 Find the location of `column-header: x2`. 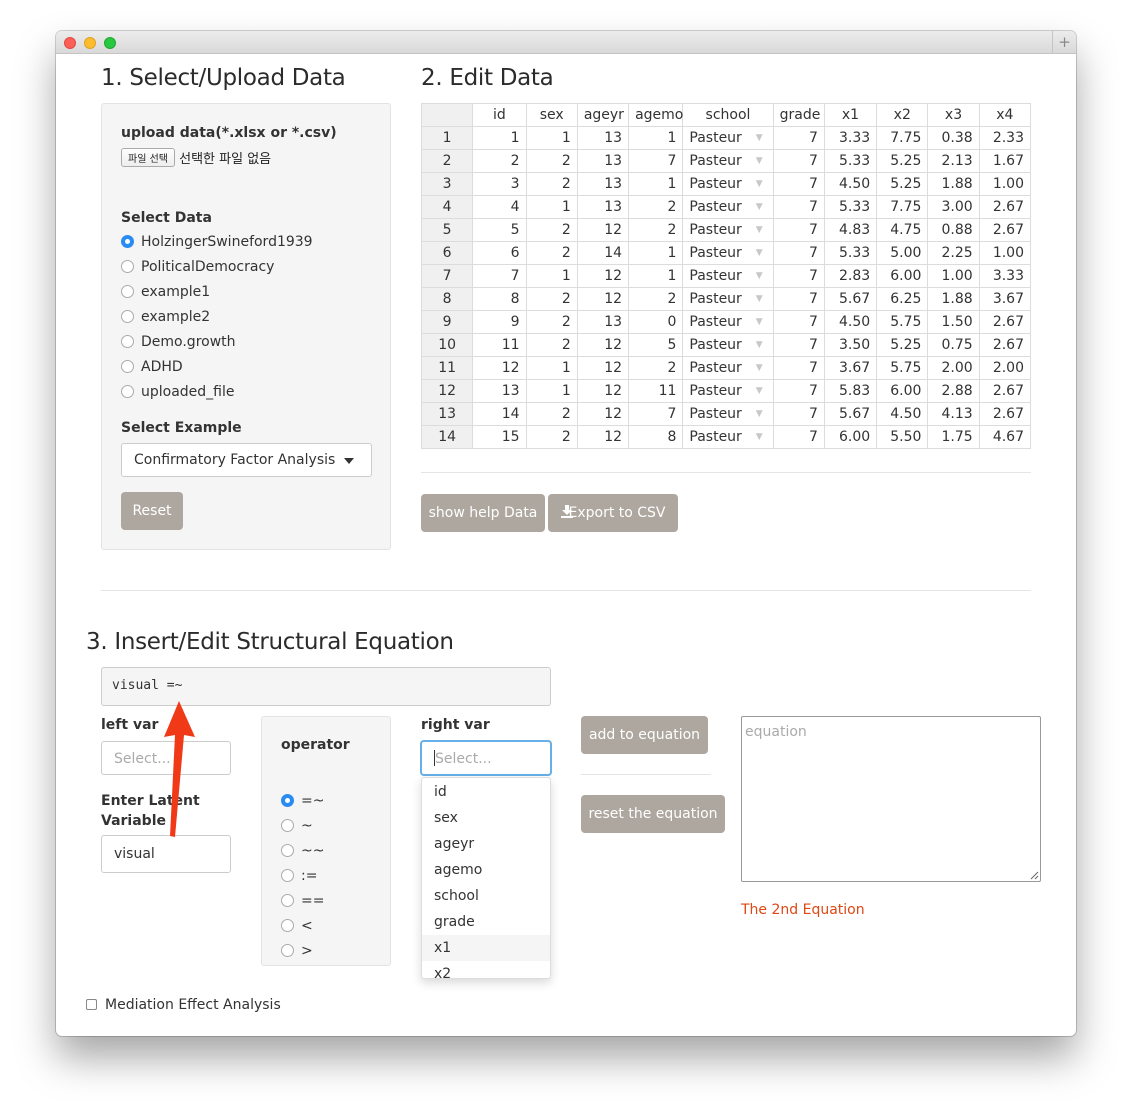

column-header: x2 is located at coordinates (902, 115).